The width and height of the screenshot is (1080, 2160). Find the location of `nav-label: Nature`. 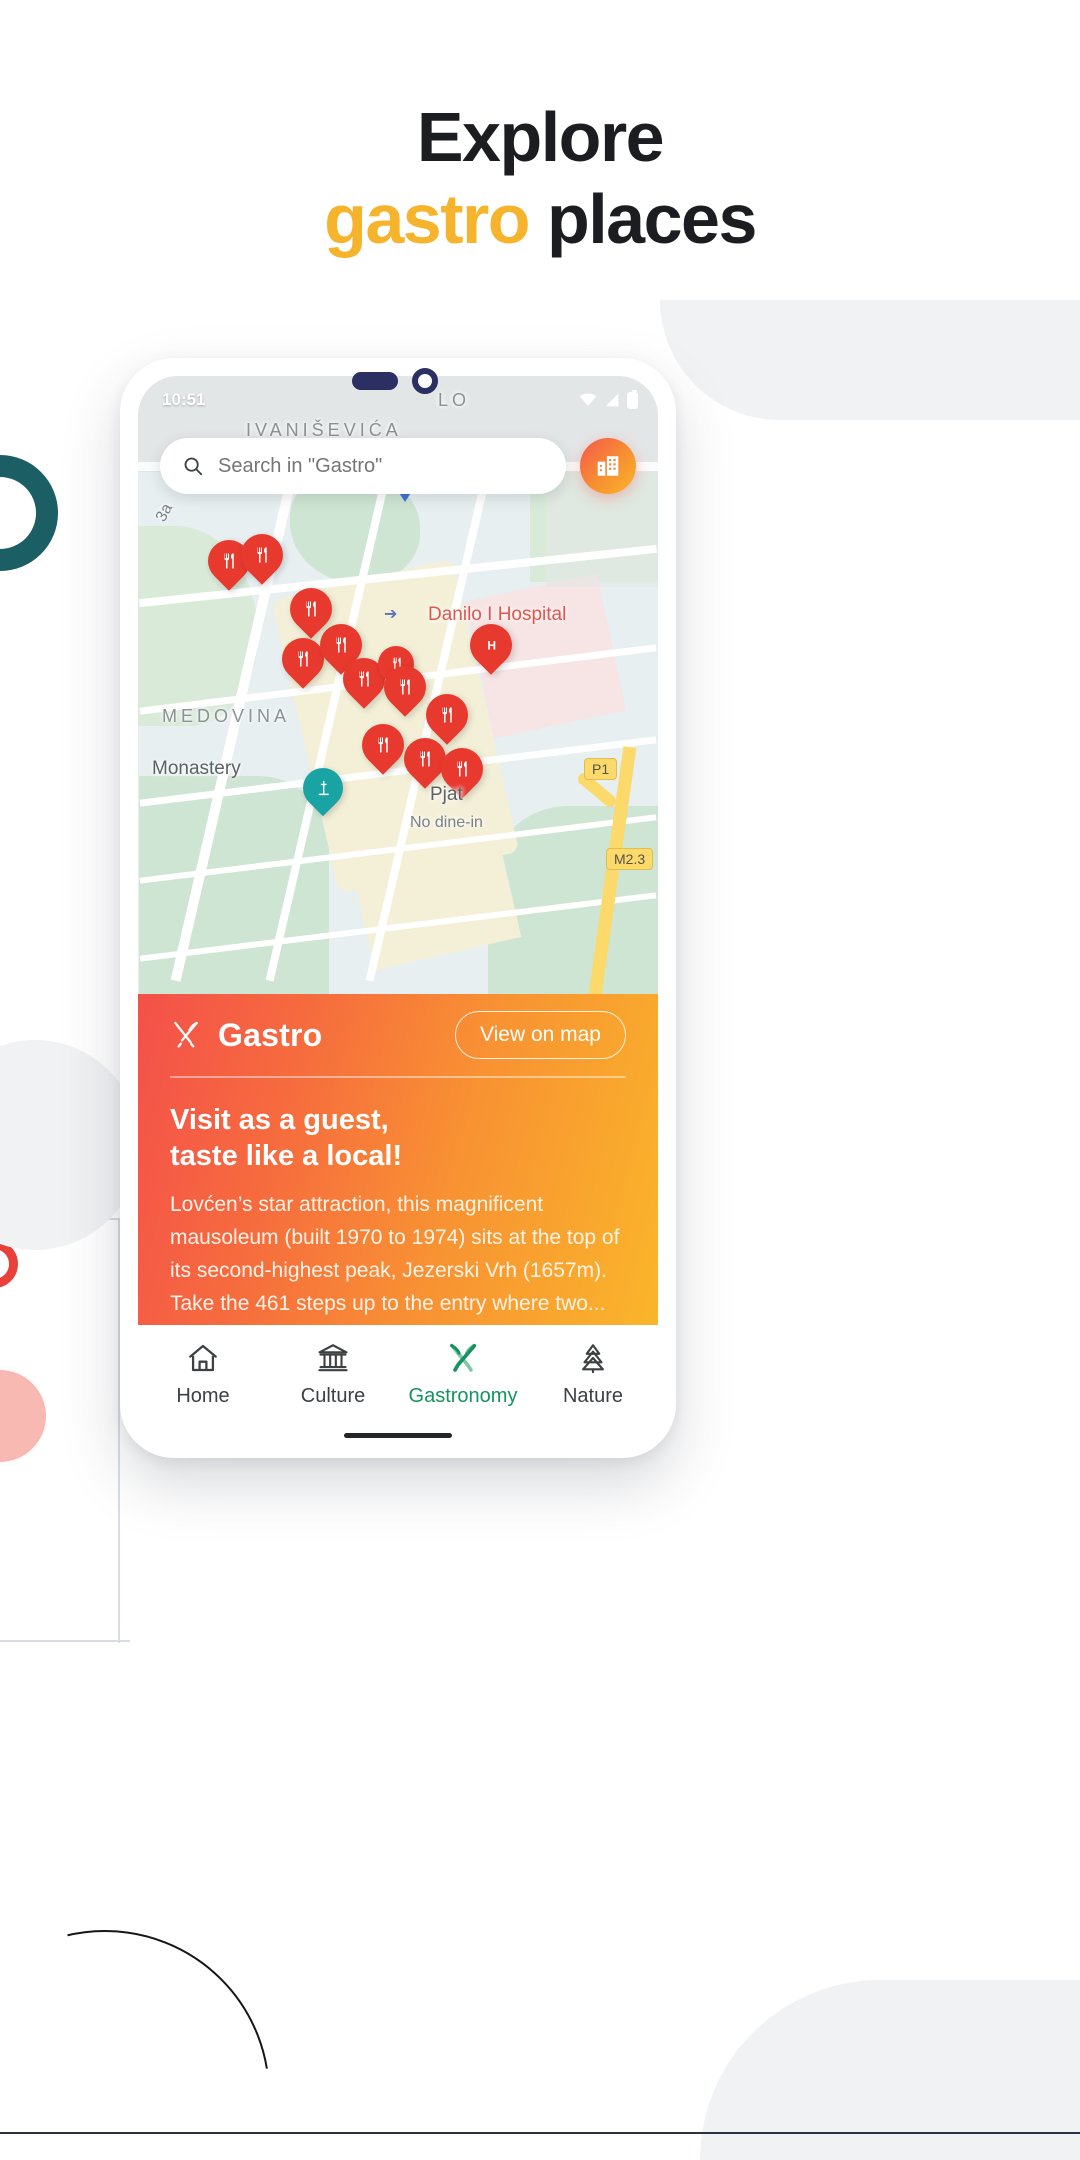

nav-label: Nature is located at coordinates (593, 1396).